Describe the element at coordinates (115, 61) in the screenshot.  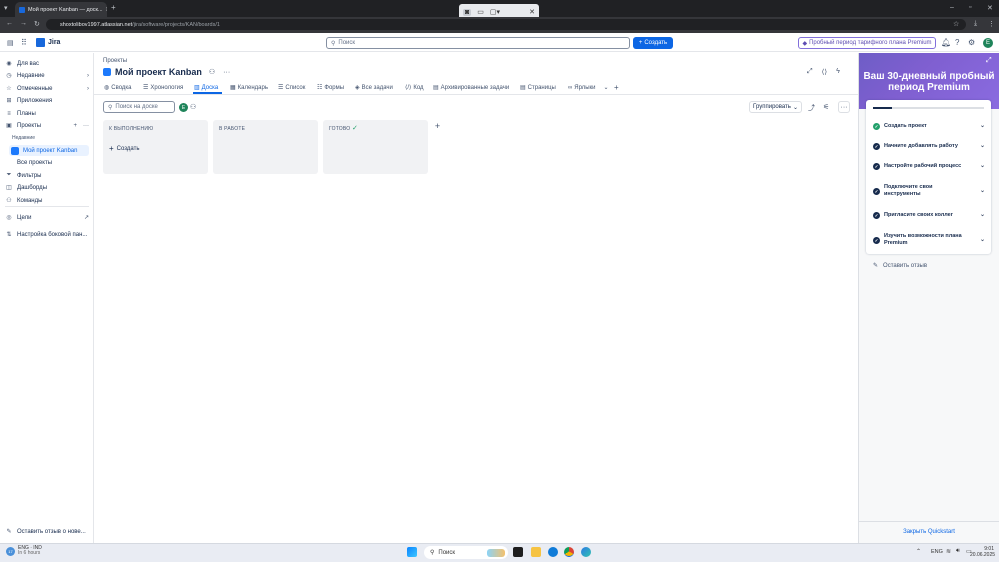
I see `breadcrumb: Проекты` at that location.